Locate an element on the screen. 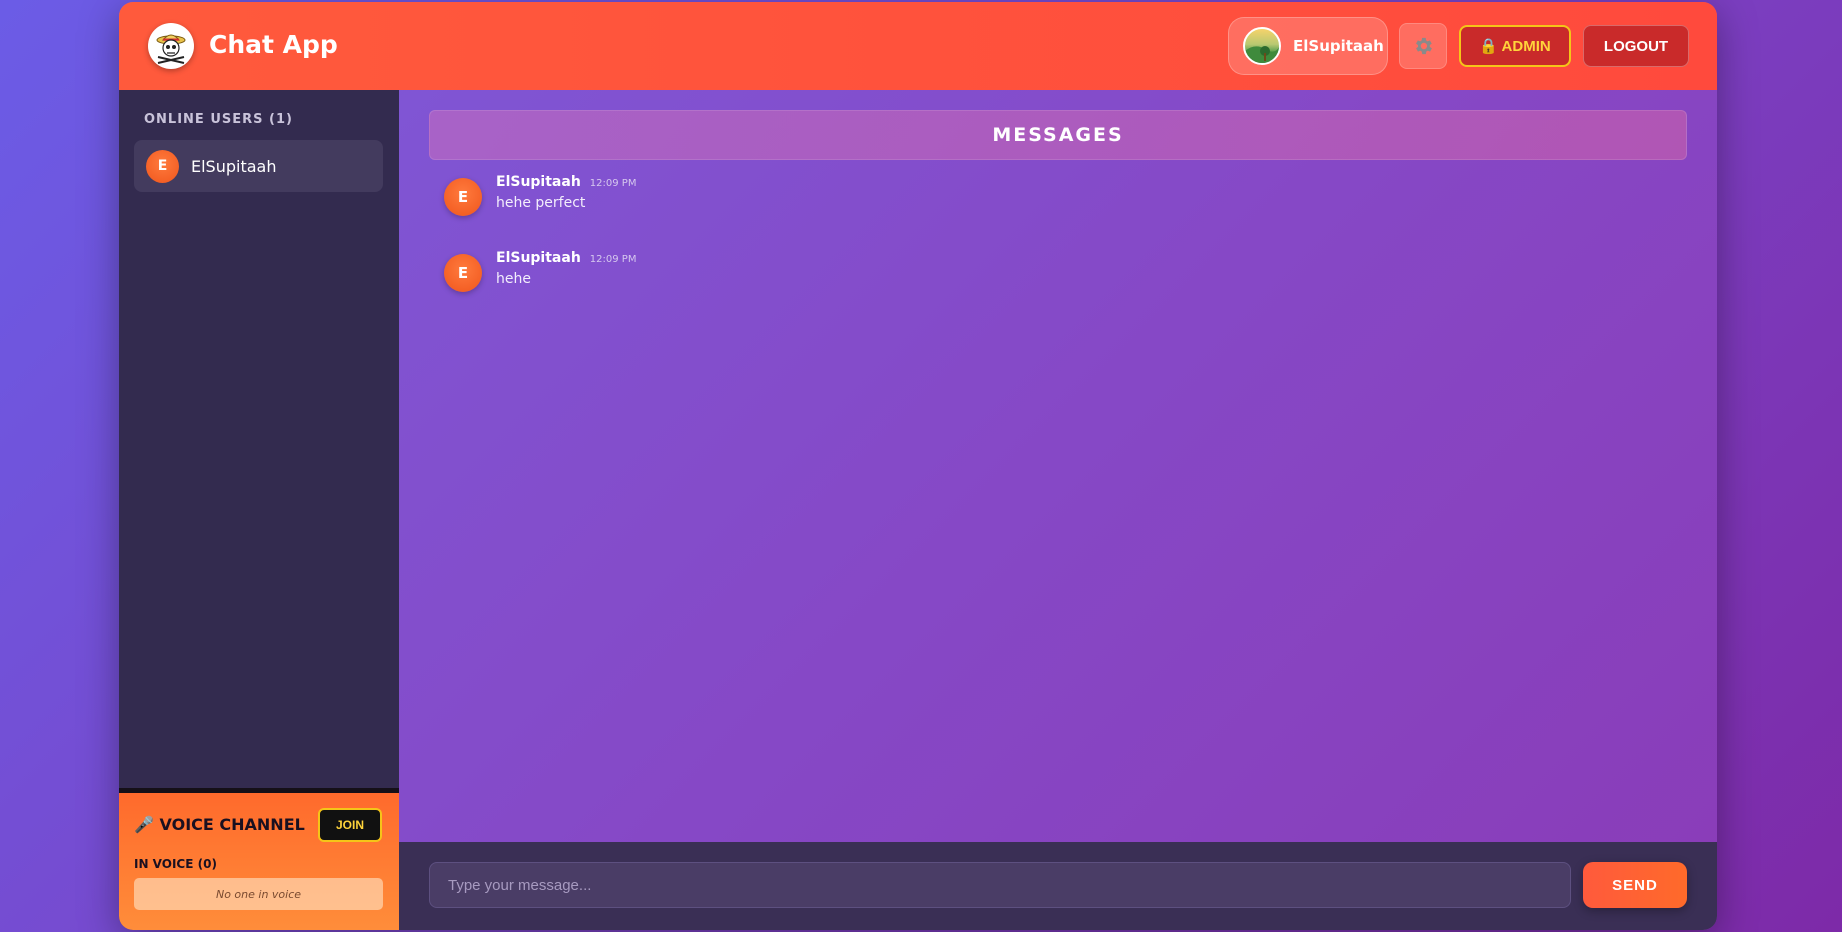 The image size is (1842, 932). online-users-heading: ONLINE USERS (1) is located at coordinates (218, 119).